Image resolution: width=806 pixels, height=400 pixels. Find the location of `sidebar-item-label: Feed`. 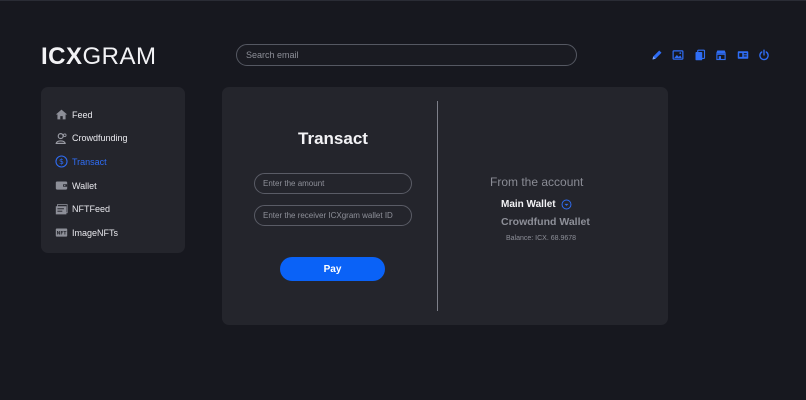

sidebar-item-label: Feed is located at coordinates (82, 114).